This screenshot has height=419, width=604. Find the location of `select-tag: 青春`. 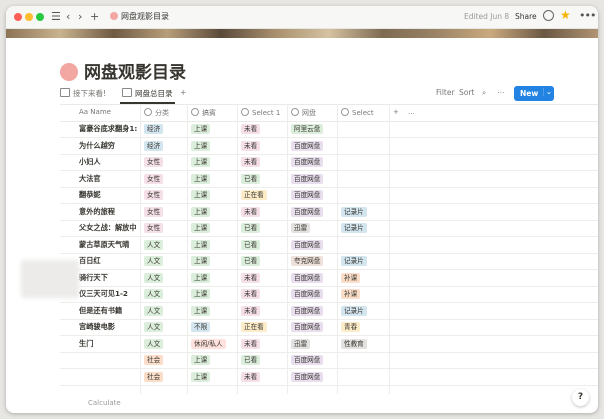

select-tag: 青春 is located at coordinates (351, 327).